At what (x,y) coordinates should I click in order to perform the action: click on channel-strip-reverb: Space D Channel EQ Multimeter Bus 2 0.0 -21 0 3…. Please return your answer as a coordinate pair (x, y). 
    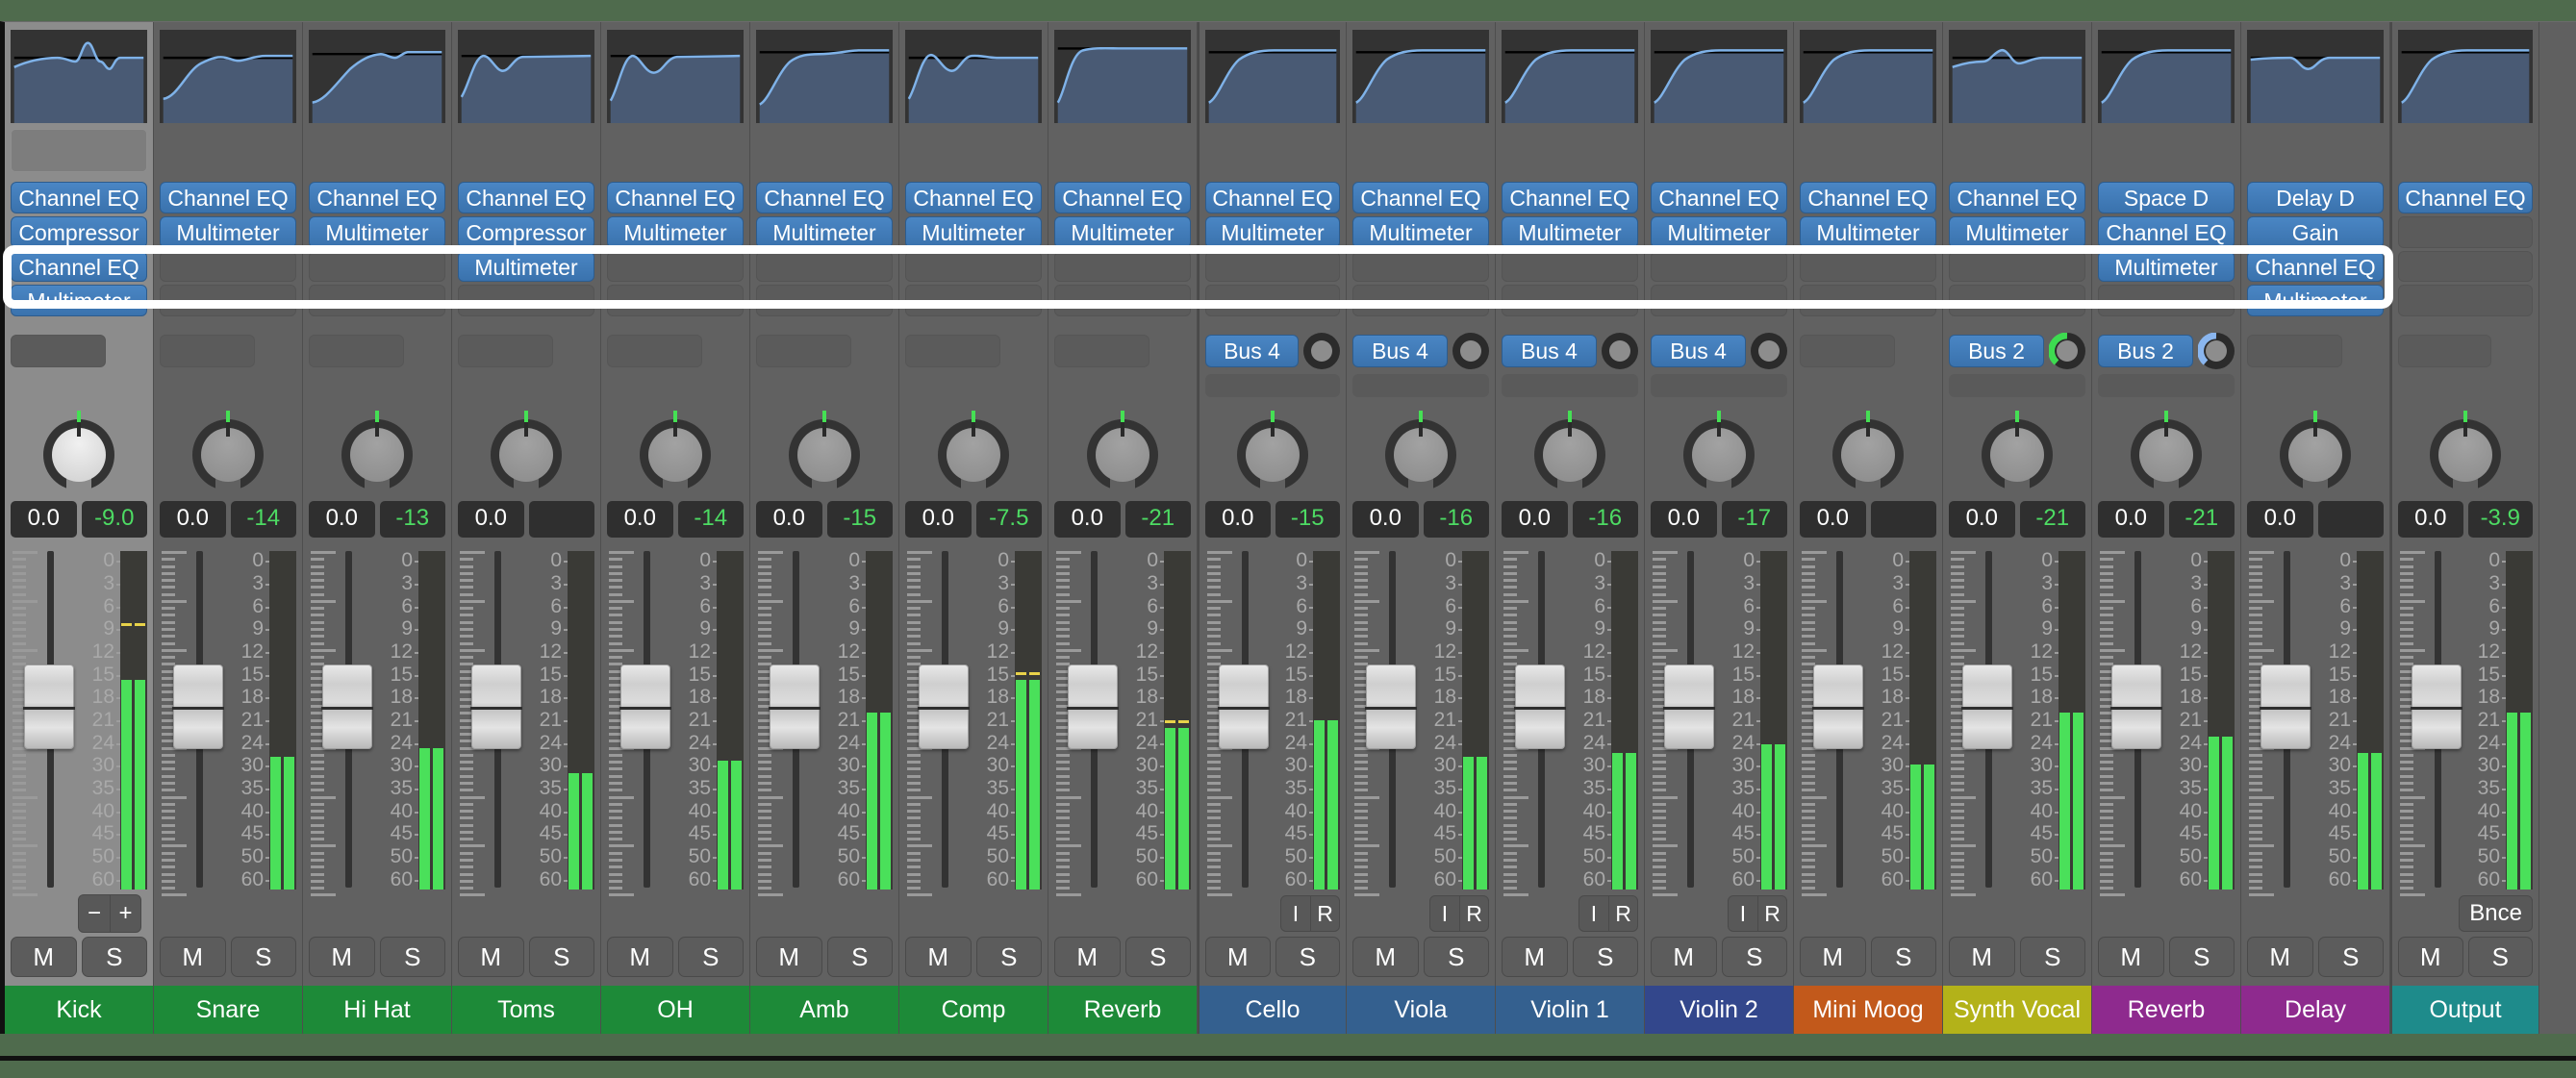
    Looking at the image, I should click on (2166, 528).